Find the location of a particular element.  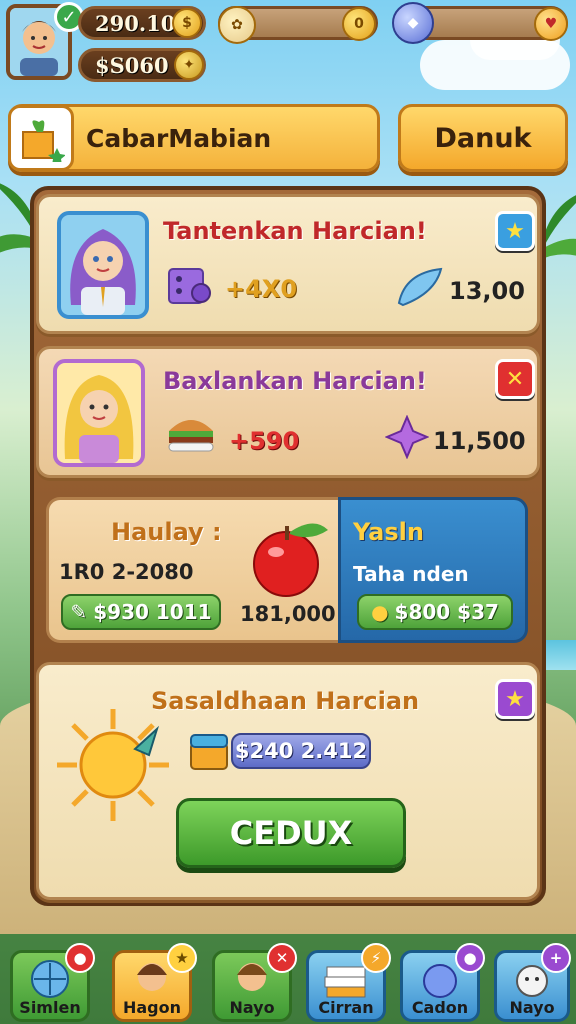

nav-label: Hagon is located at coordinates (152, 1007).